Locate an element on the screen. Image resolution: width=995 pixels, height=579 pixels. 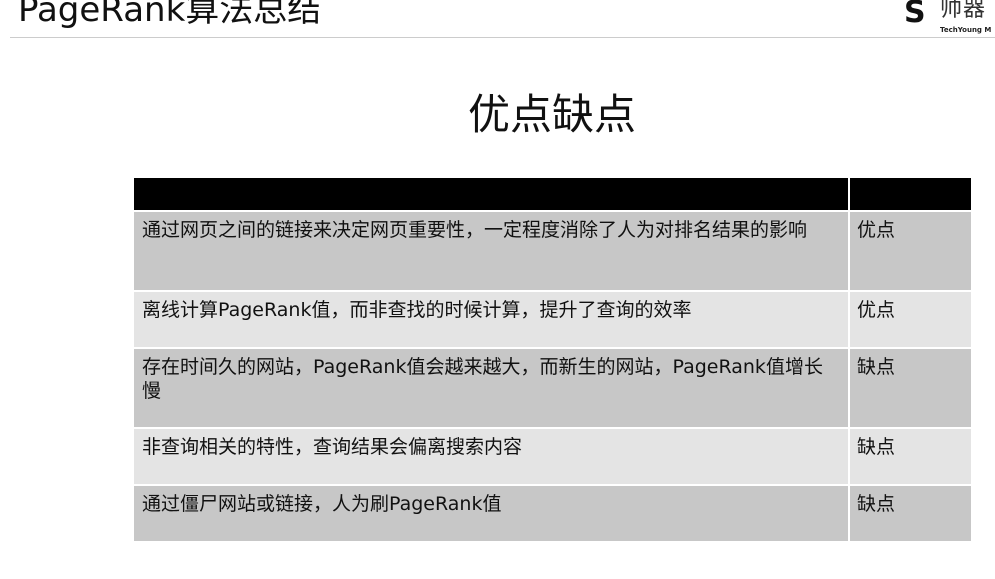
table-header-row is located at coordinates (552, 194).